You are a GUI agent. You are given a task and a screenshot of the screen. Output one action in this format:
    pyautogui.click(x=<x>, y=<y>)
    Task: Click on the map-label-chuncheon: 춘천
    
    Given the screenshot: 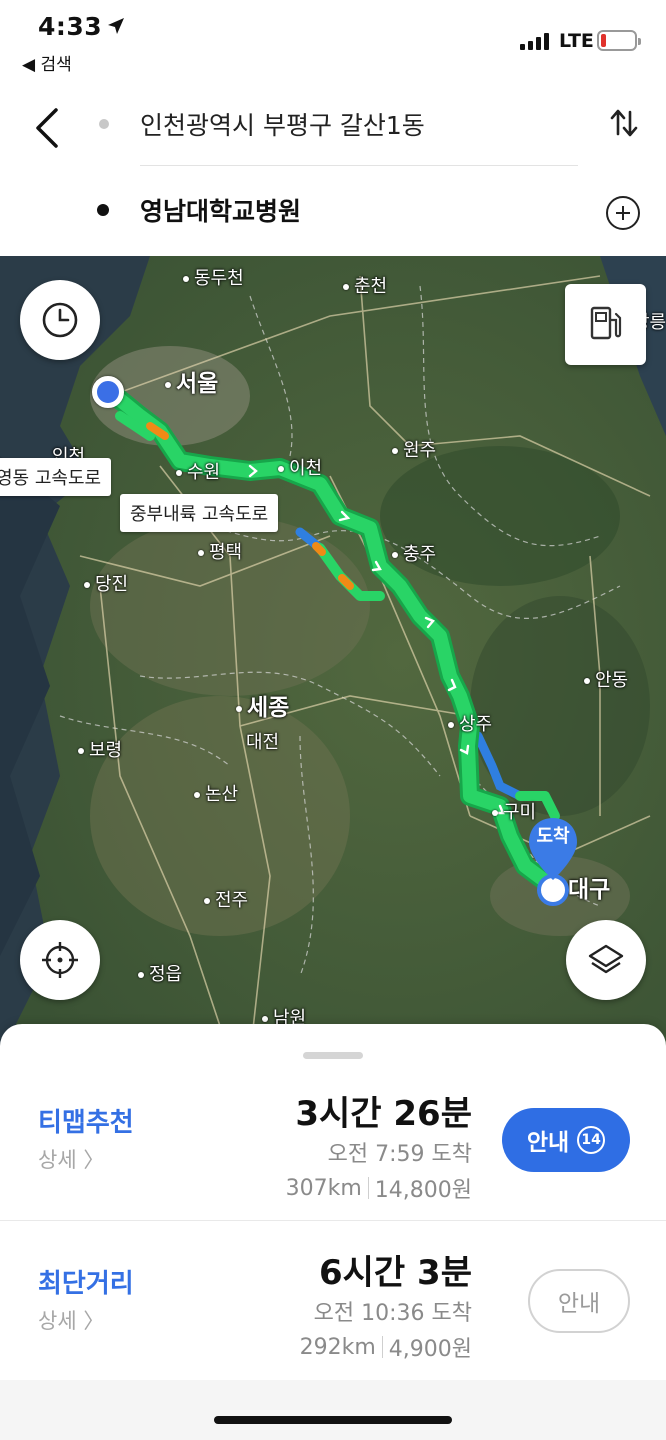 What is the action you would take?
    pyautogui.click(x=365, y=285)
    